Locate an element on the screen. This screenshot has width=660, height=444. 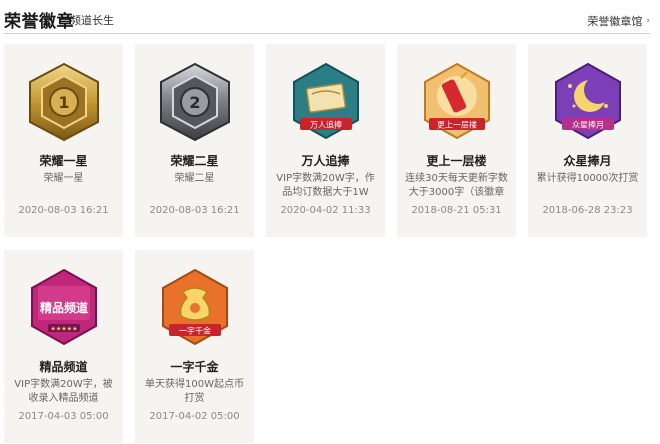
page-title: 荣誉徽章 is located at coordinates (39, 22).